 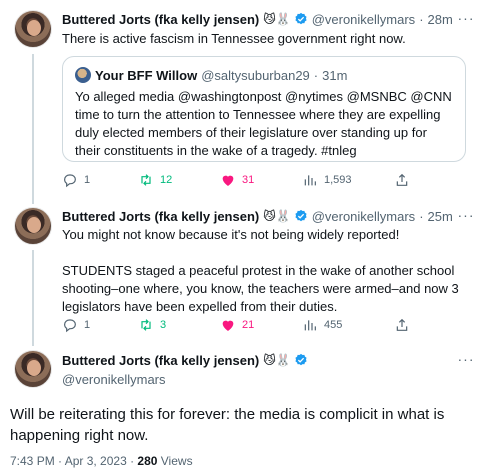 What do you see at coordinates (333, 325) in the screenshot?
I see `views-count: 455` at bounding box center [333, 325].